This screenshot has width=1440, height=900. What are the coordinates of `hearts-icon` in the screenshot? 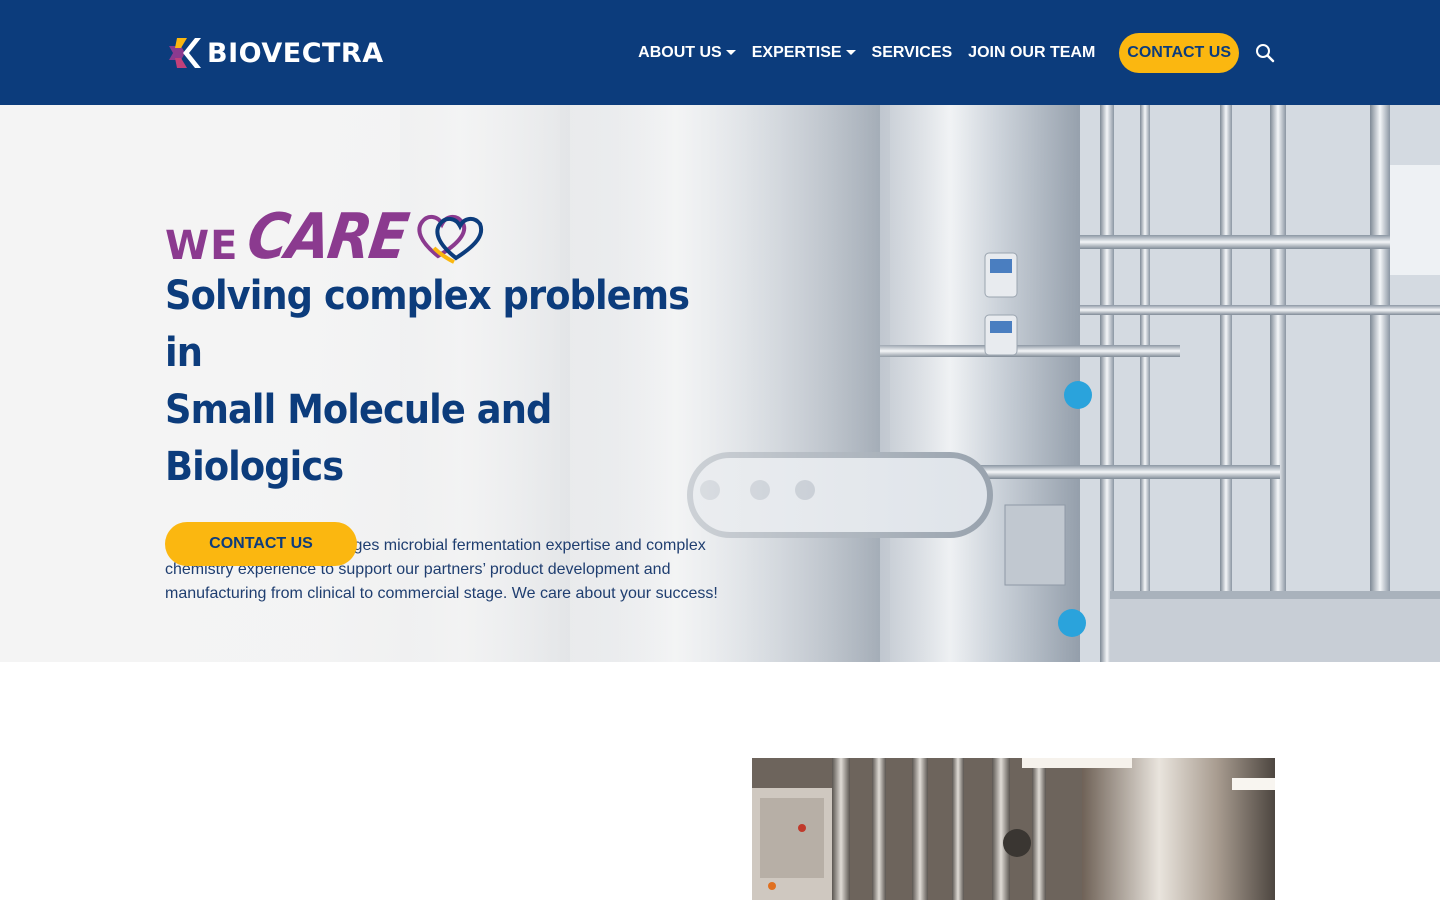 It's located at (450, 239).